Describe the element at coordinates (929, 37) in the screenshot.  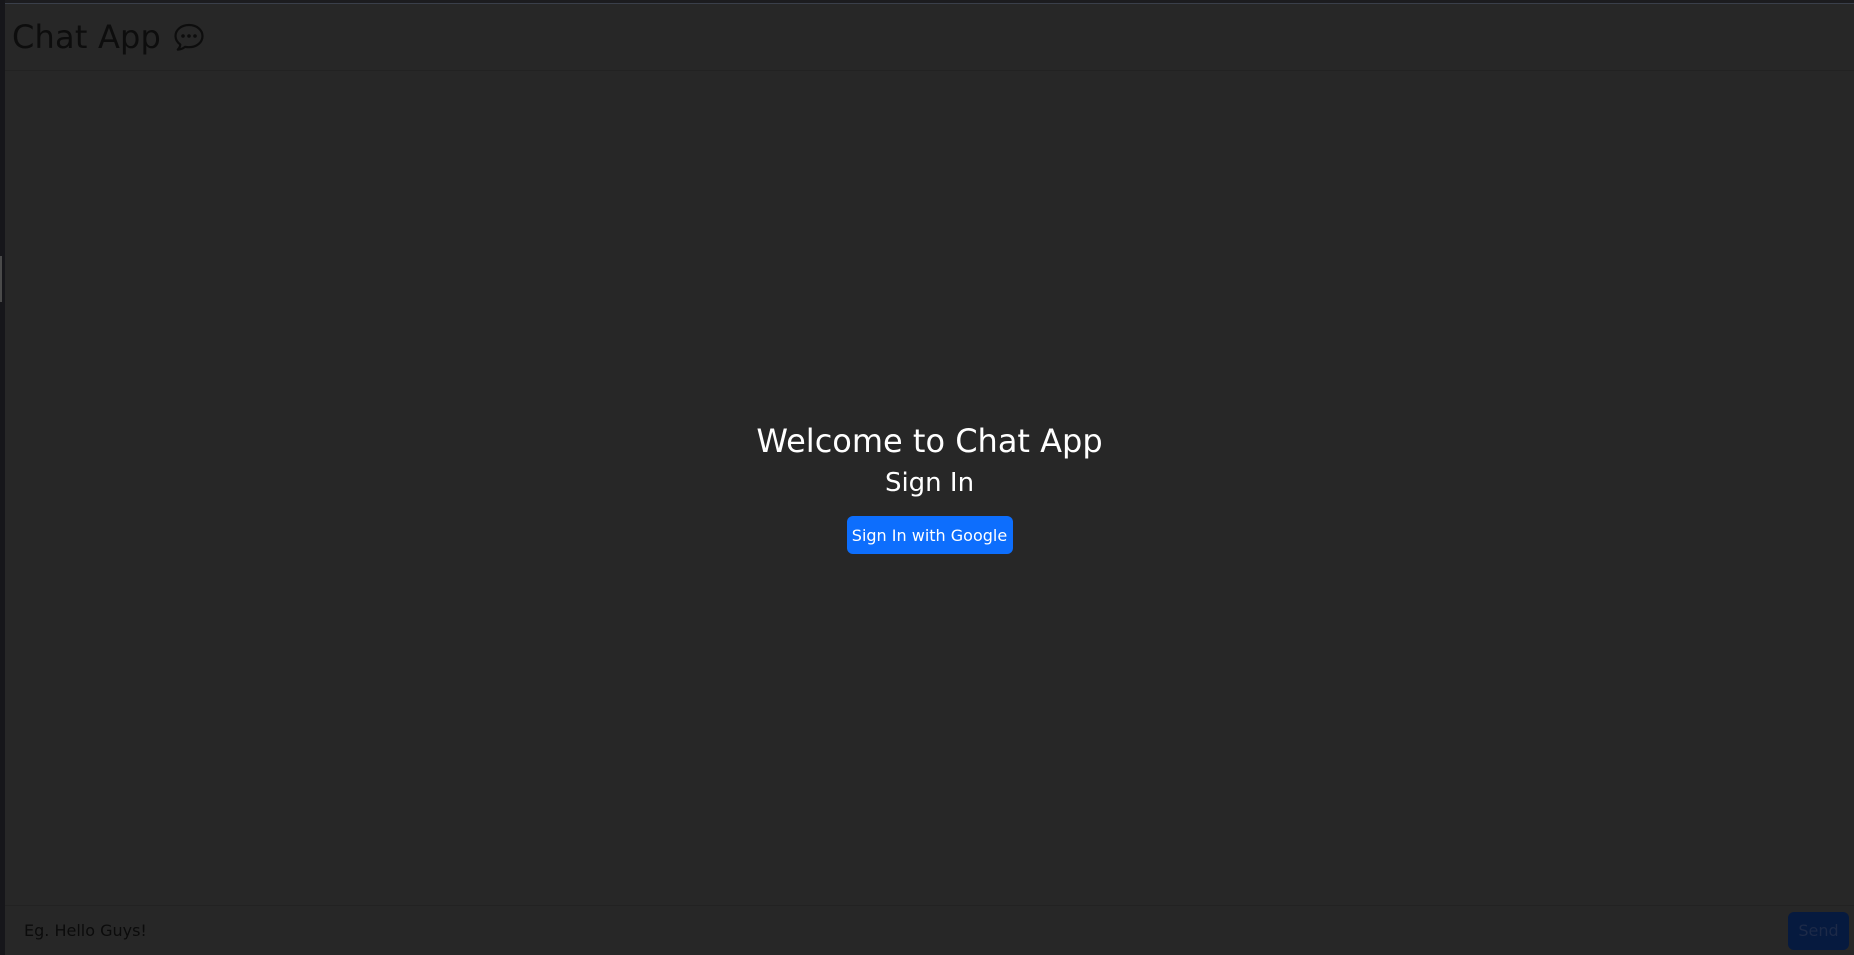
I see `top-navbar: Chat App` at that location.